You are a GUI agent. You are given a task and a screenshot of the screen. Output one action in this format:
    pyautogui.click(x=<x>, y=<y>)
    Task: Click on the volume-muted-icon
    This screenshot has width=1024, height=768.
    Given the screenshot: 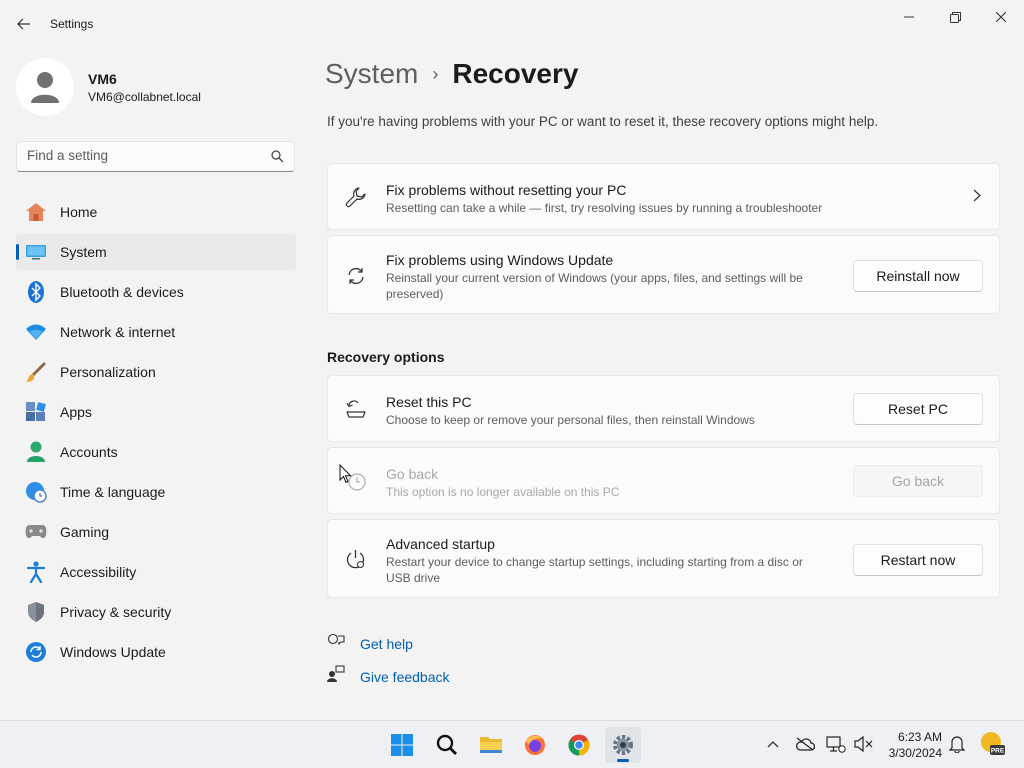 What is the action you would take?
    pyautogui.click(x=864, y=744)
    